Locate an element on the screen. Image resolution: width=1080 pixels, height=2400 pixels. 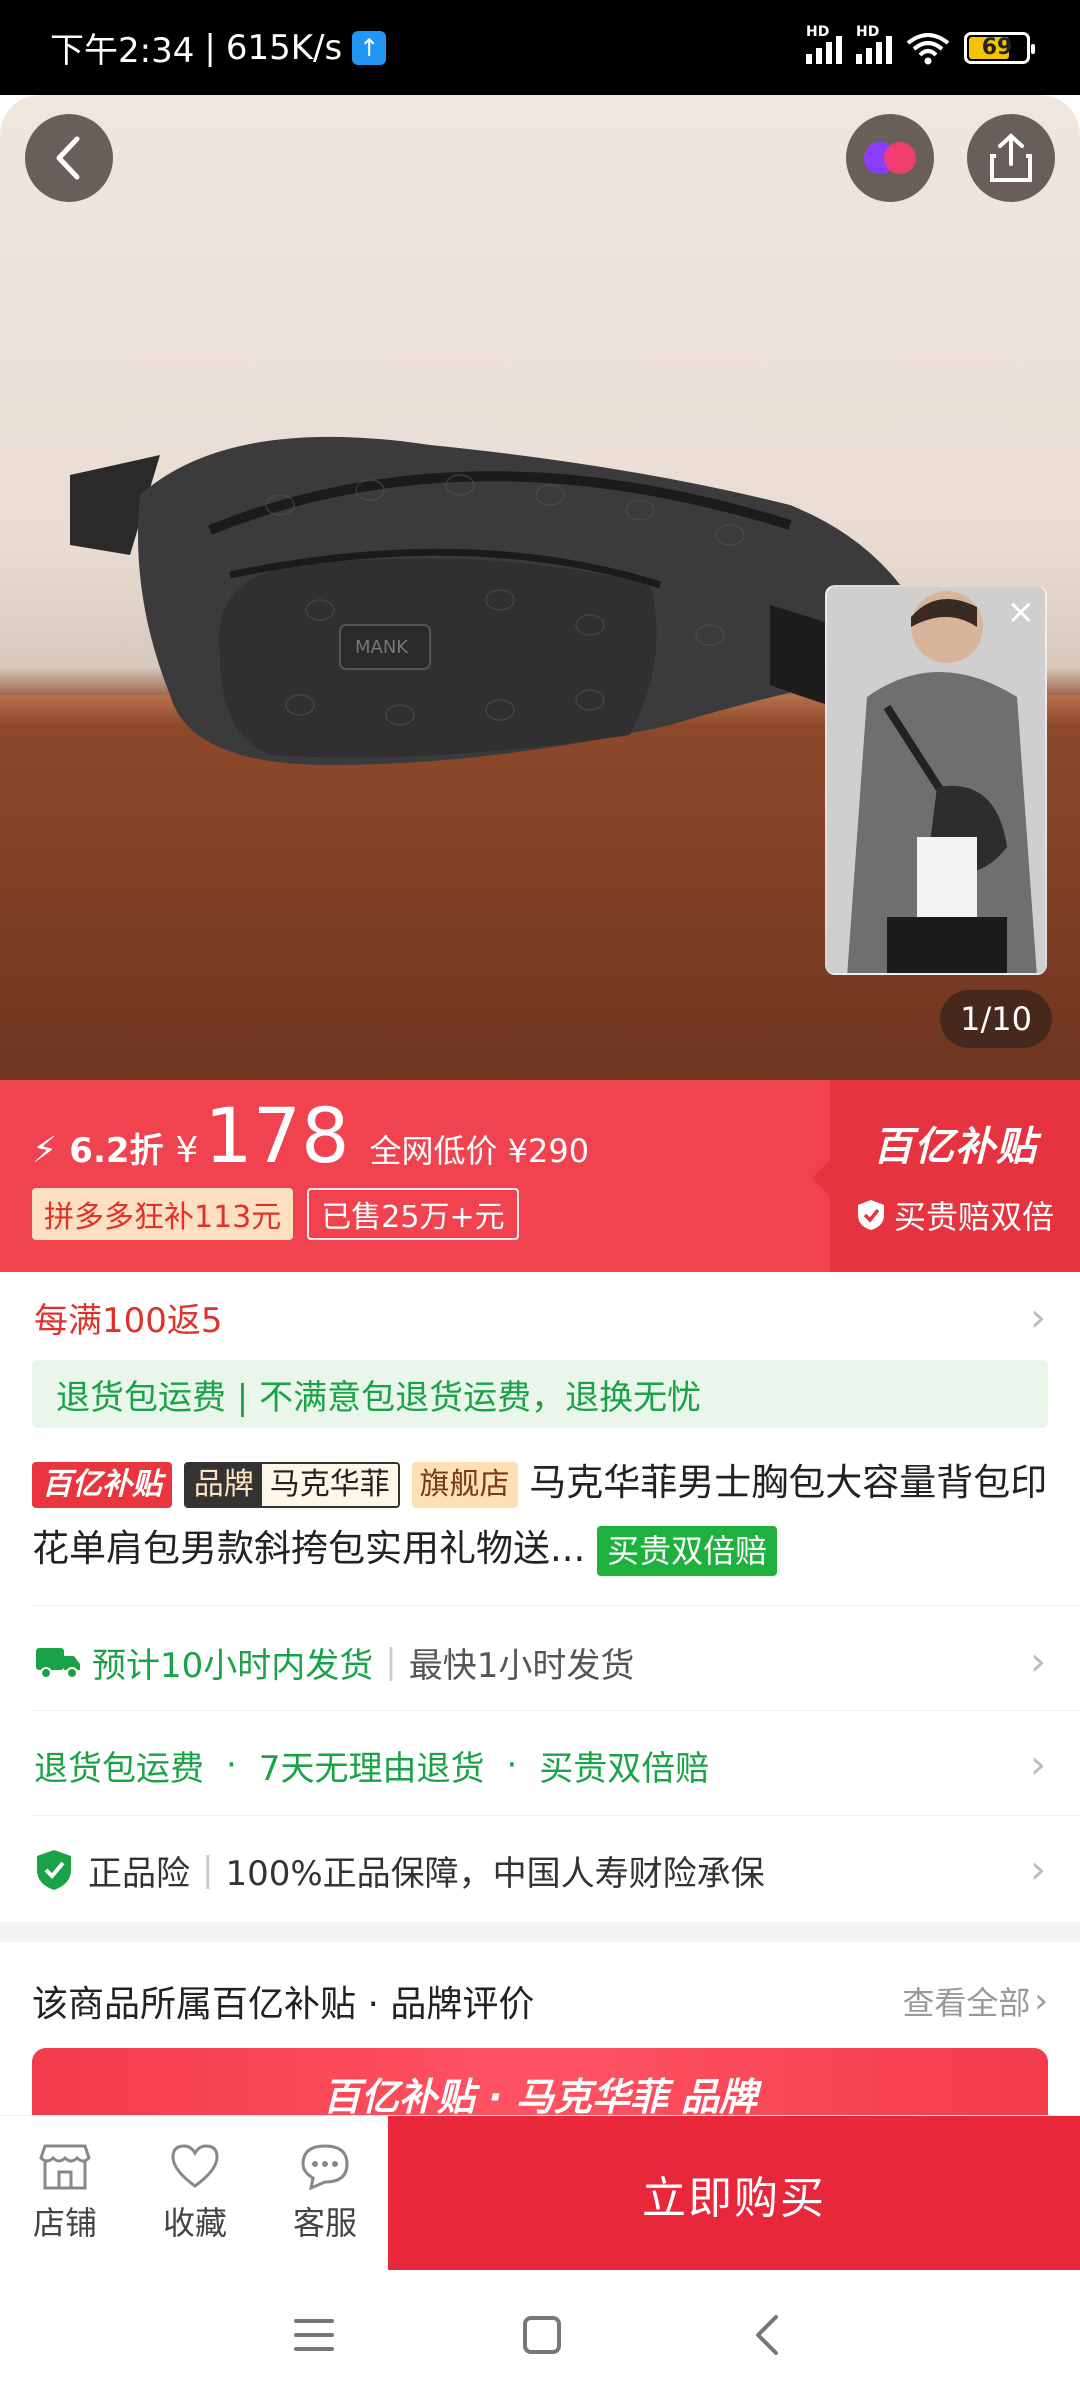
brand-badge-name: 马克华菲 is located at coordinates (329, 1484).